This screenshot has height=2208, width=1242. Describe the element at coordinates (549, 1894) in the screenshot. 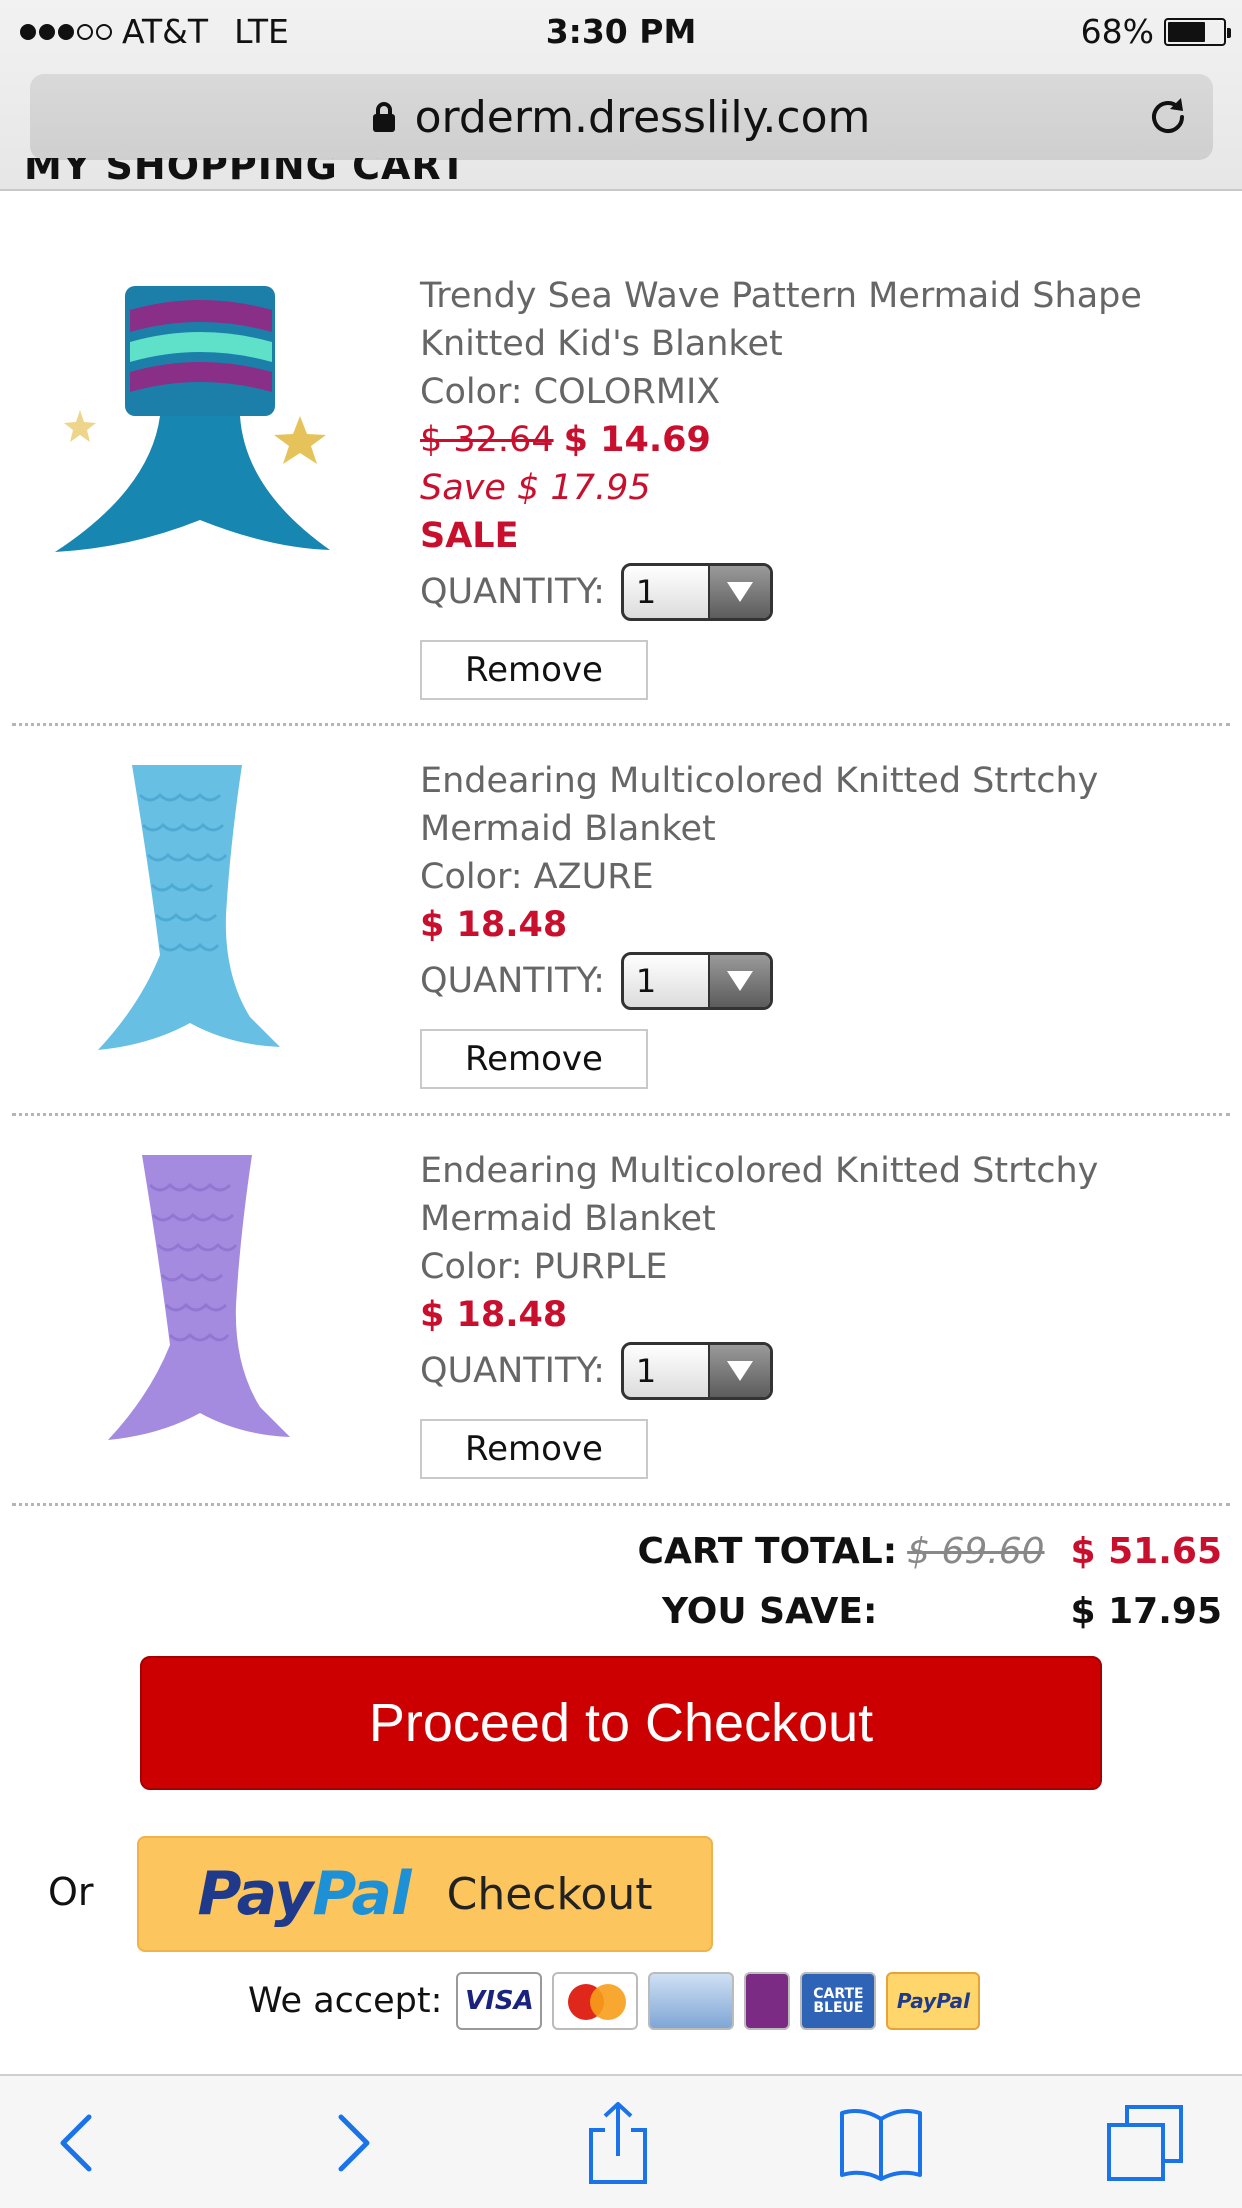

I see `paypal-checkout-label: Checkout` at that location.